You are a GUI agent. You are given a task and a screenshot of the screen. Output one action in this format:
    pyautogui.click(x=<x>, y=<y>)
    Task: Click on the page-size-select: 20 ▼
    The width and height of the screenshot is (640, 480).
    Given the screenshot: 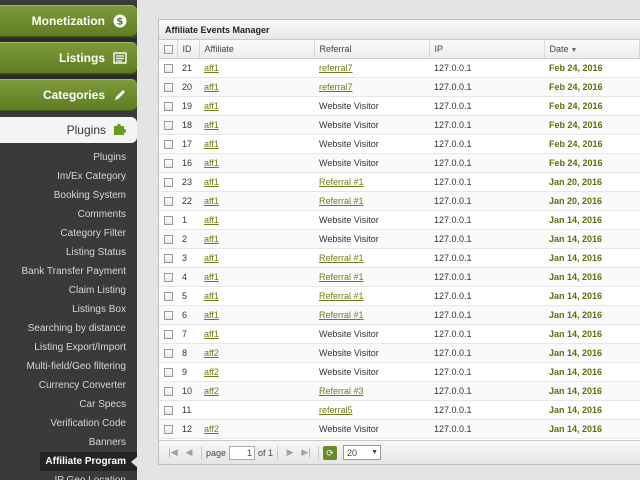 What is the action you would take?
    pyautogui.click(x=362, y=452)
    